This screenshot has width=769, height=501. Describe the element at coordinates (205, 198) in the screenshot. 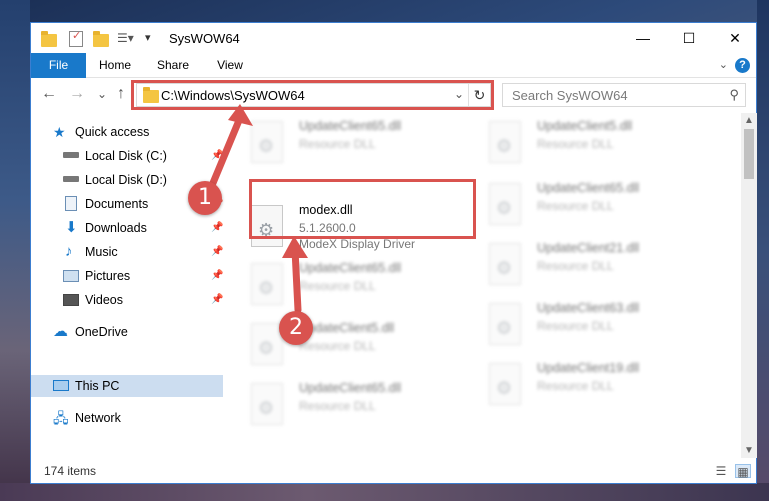

I see `step-1-badge: 1` at that location.